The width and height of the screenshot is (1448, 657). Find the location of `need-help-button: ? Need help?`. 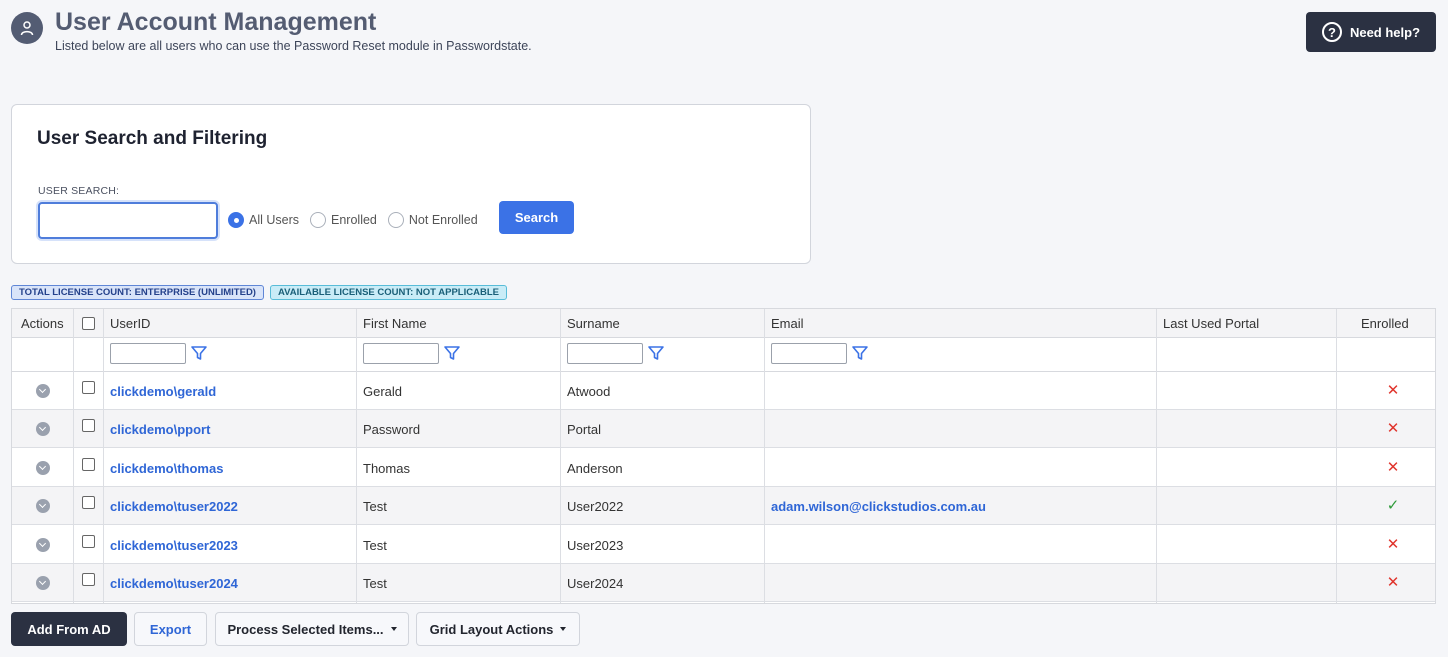

need-help-button: ? Need help? is located at coordinates (1371, 32).